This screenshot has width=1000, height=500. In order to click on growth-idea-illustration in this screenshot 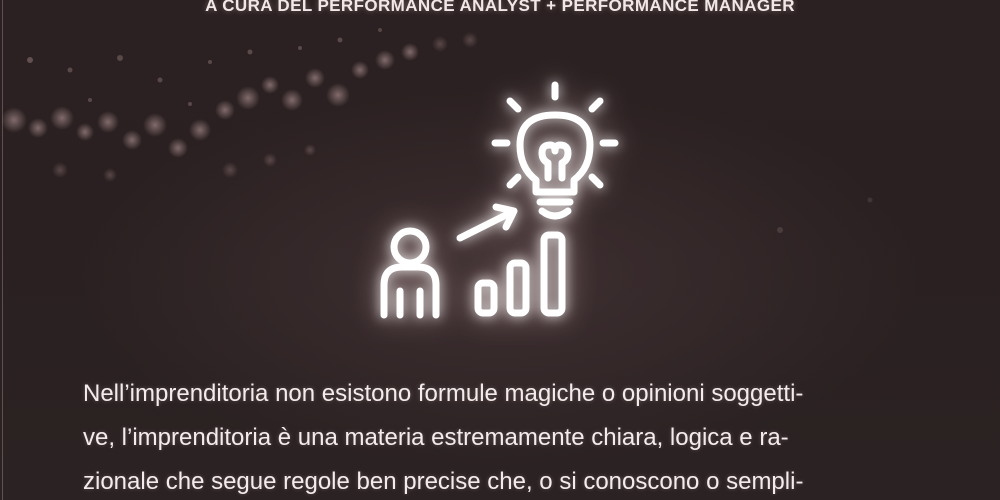, I will do `click(500, 200)`.